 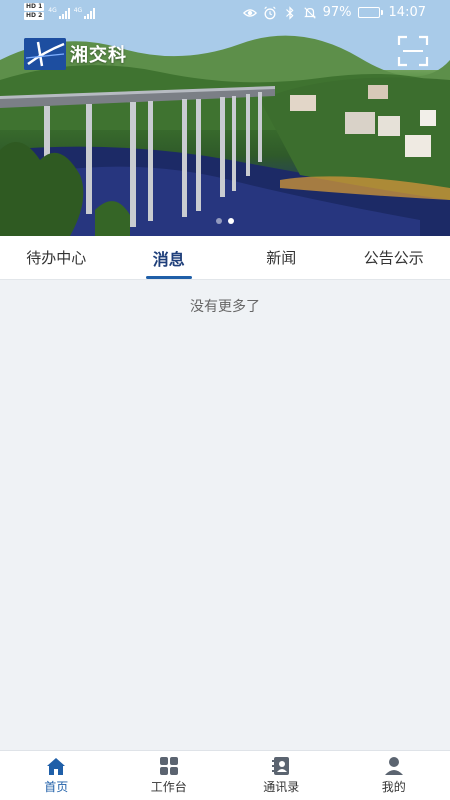 I want to click on status-bar: HD 1 HD 2 4G 4G 97% 14:07, so click(x=225, y=13).